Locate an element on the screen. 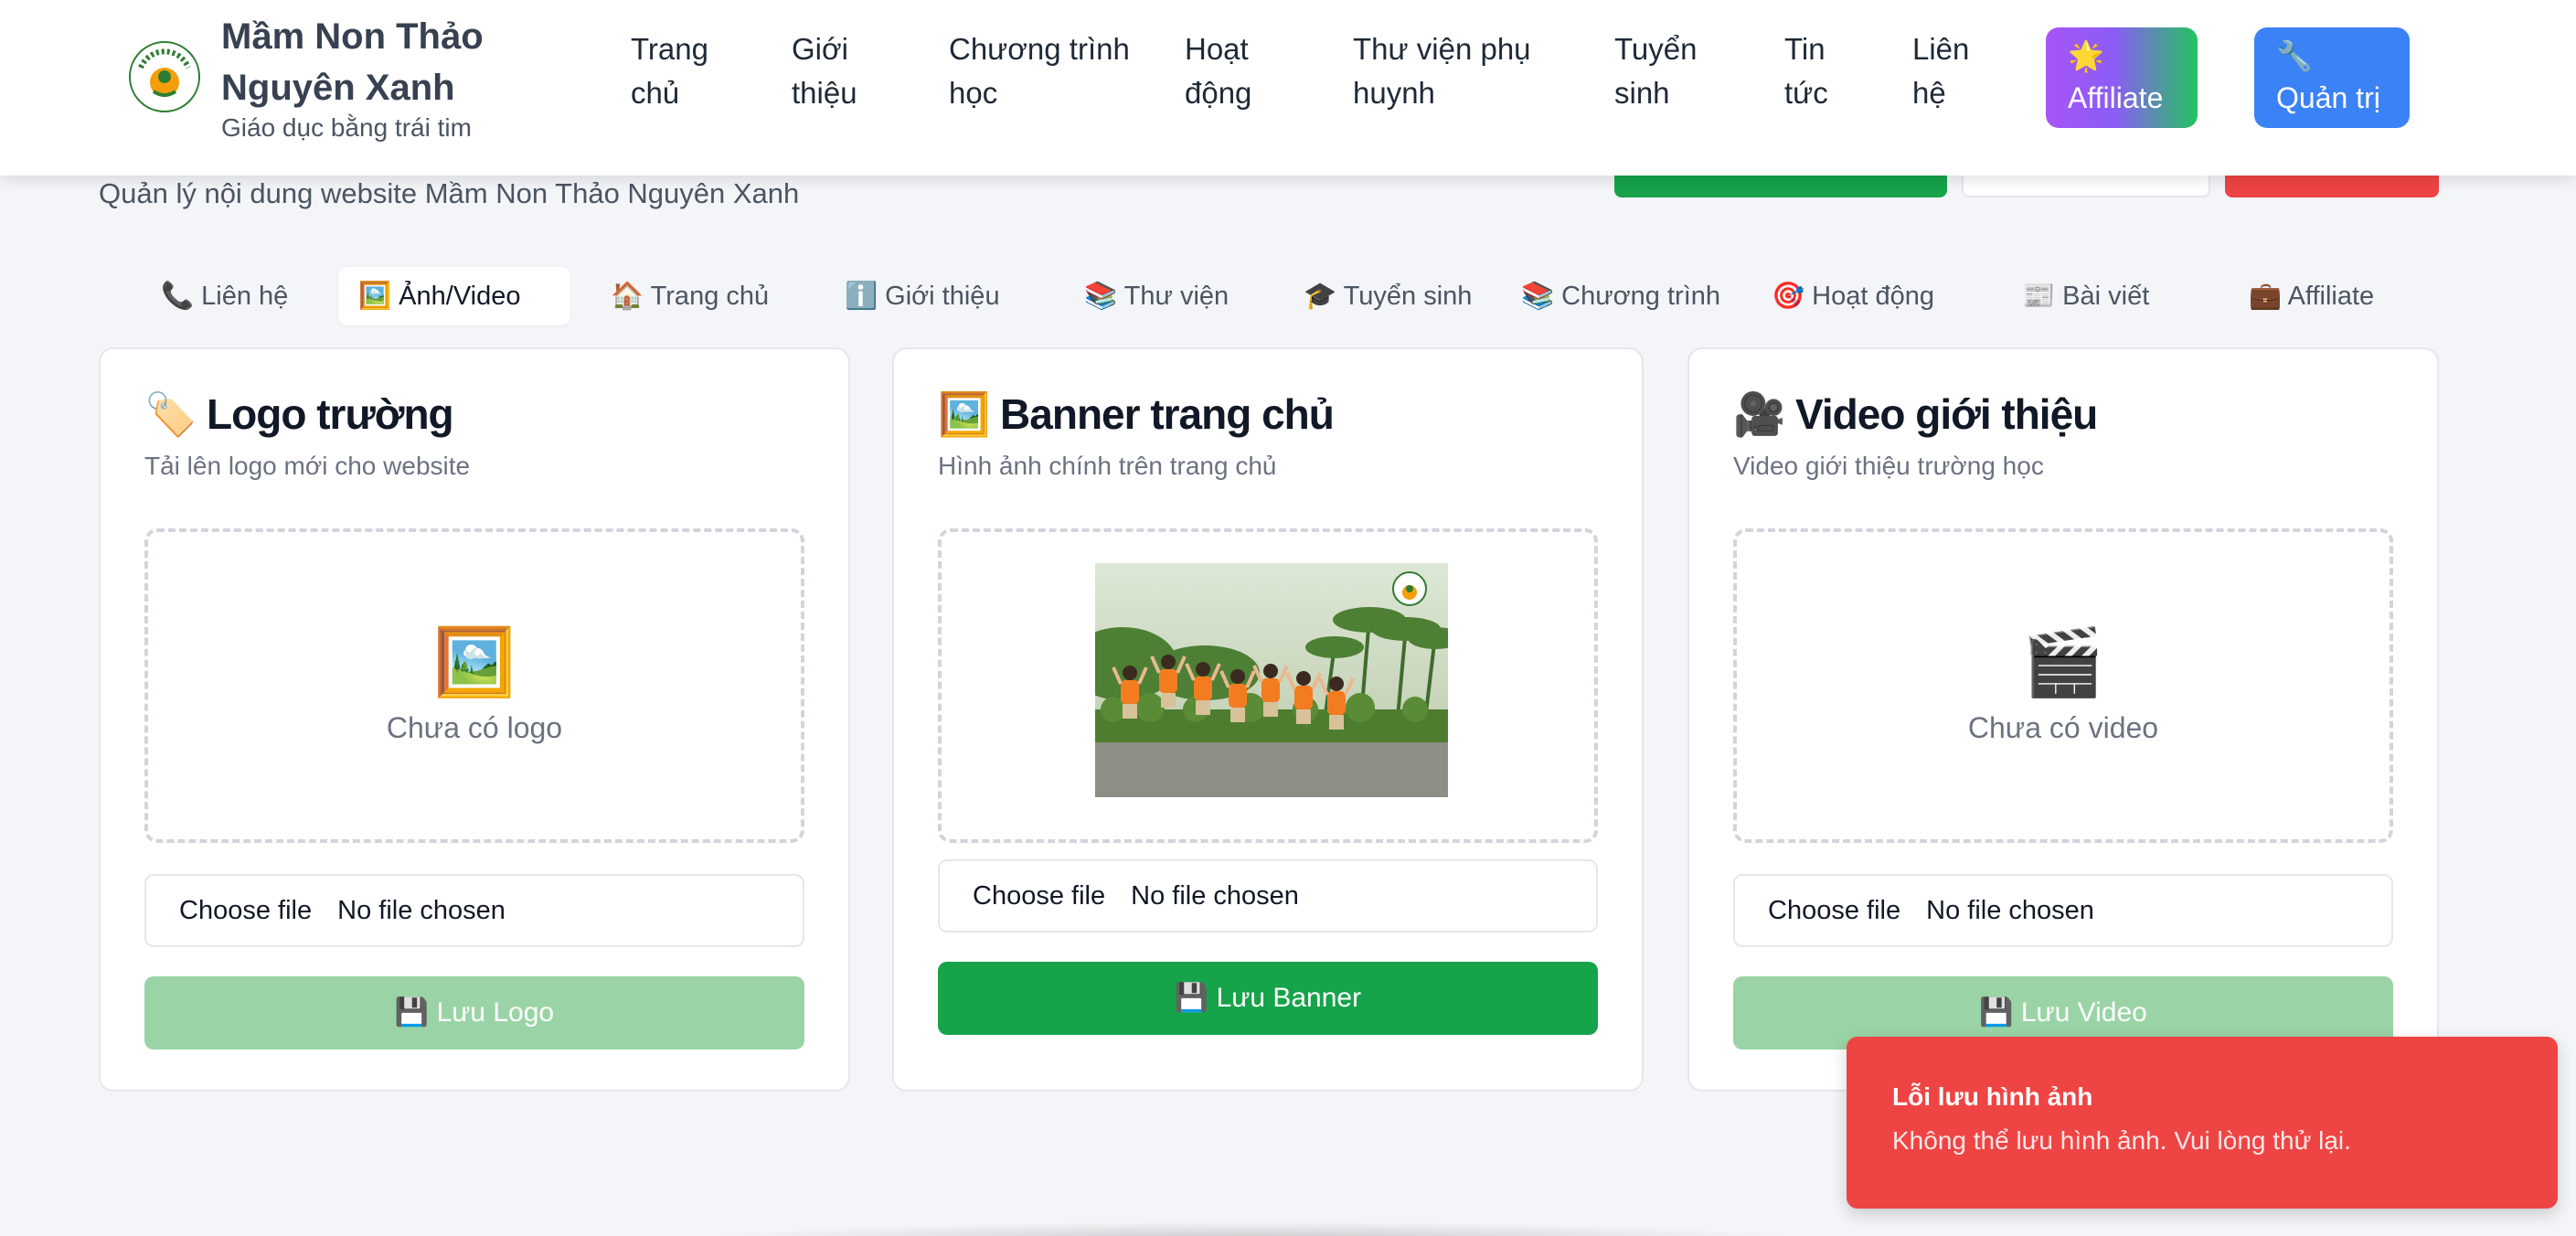 The width and height of the screenshot is (2576, 1236). tab-admissions: 🎓 Tuyển sinh is located at coordinates (1387, 296).